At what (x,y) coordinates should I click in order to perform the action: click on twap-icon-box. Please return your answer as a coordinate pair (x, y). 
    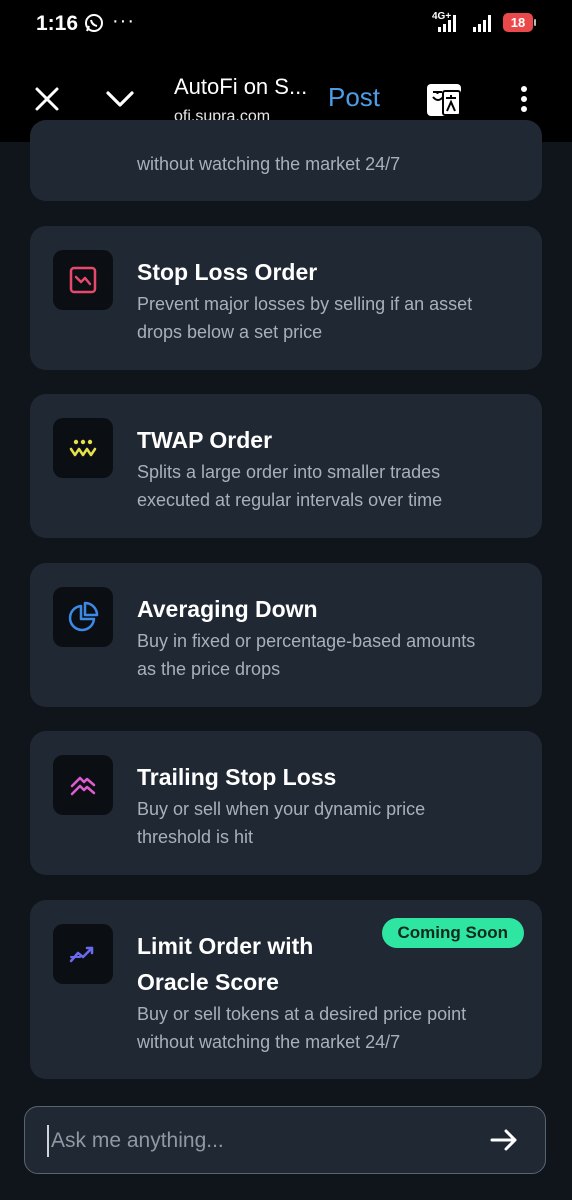
    Looking at the image, I should click on (83, 448).